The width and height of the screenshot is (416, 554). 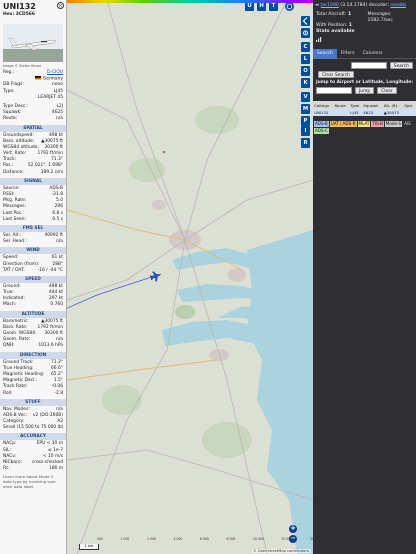 I want to click on section-altitude: ALTITUDE, so click(x=33, y=314).